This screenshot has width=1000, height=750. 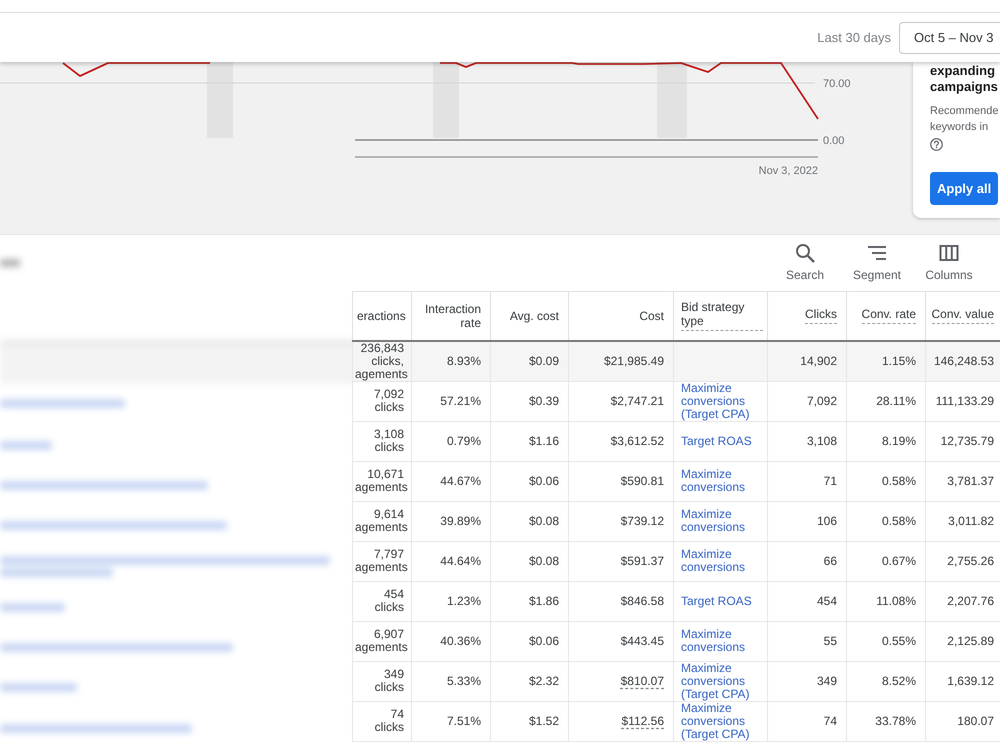 What do you see at coordinates (621, 681) in the screenshot?
I see `table-cell: $810.07` at bounding box center [621, 681].